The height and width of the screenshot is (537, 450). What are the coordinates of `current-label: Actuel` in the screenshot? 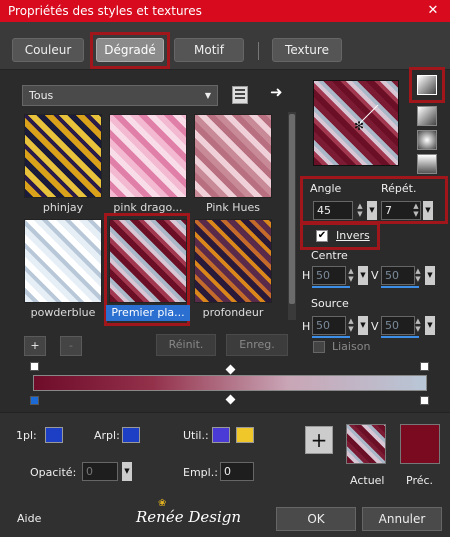 It's located at (367, 480).